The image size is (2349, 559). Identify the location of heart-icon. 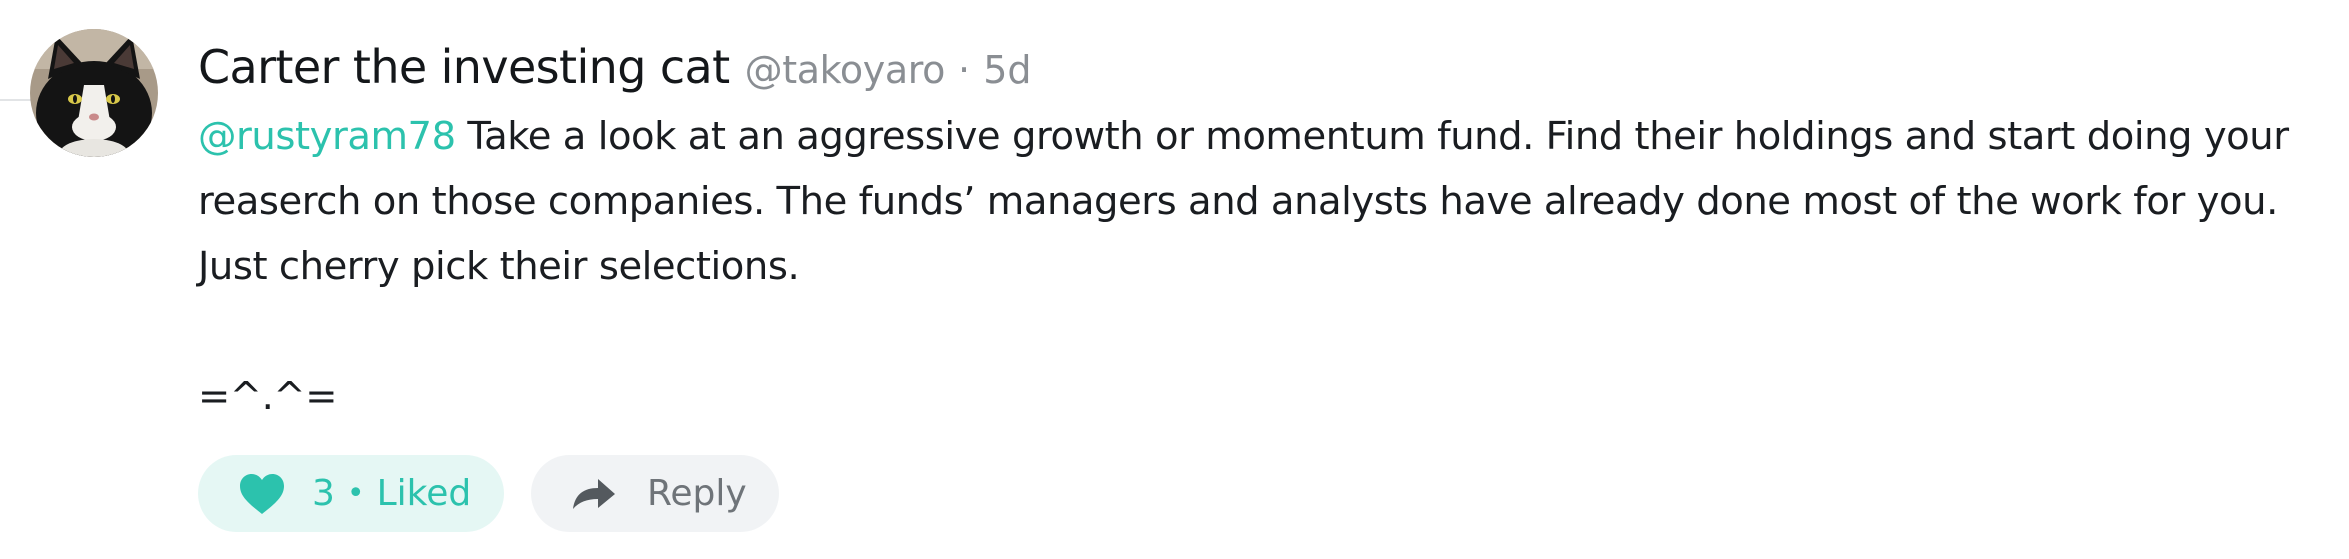
(262, 493).